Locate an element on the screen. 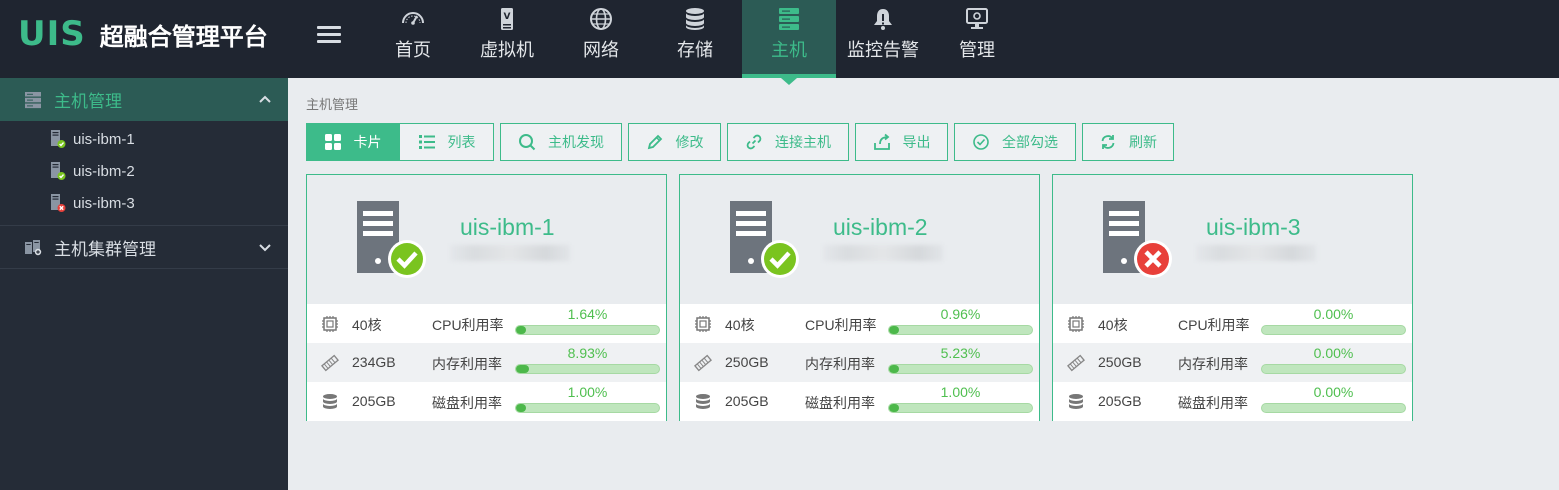 The width and height of the screenshot is (1559, 490). nav-manage-label: 管理 is located at coordinates (977, 50).